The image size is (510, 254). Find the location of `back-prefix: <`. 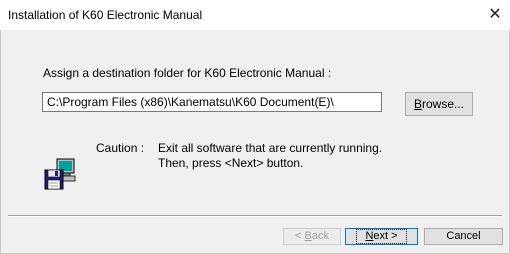

back-prefix: < is located at coordinates (300, 236).